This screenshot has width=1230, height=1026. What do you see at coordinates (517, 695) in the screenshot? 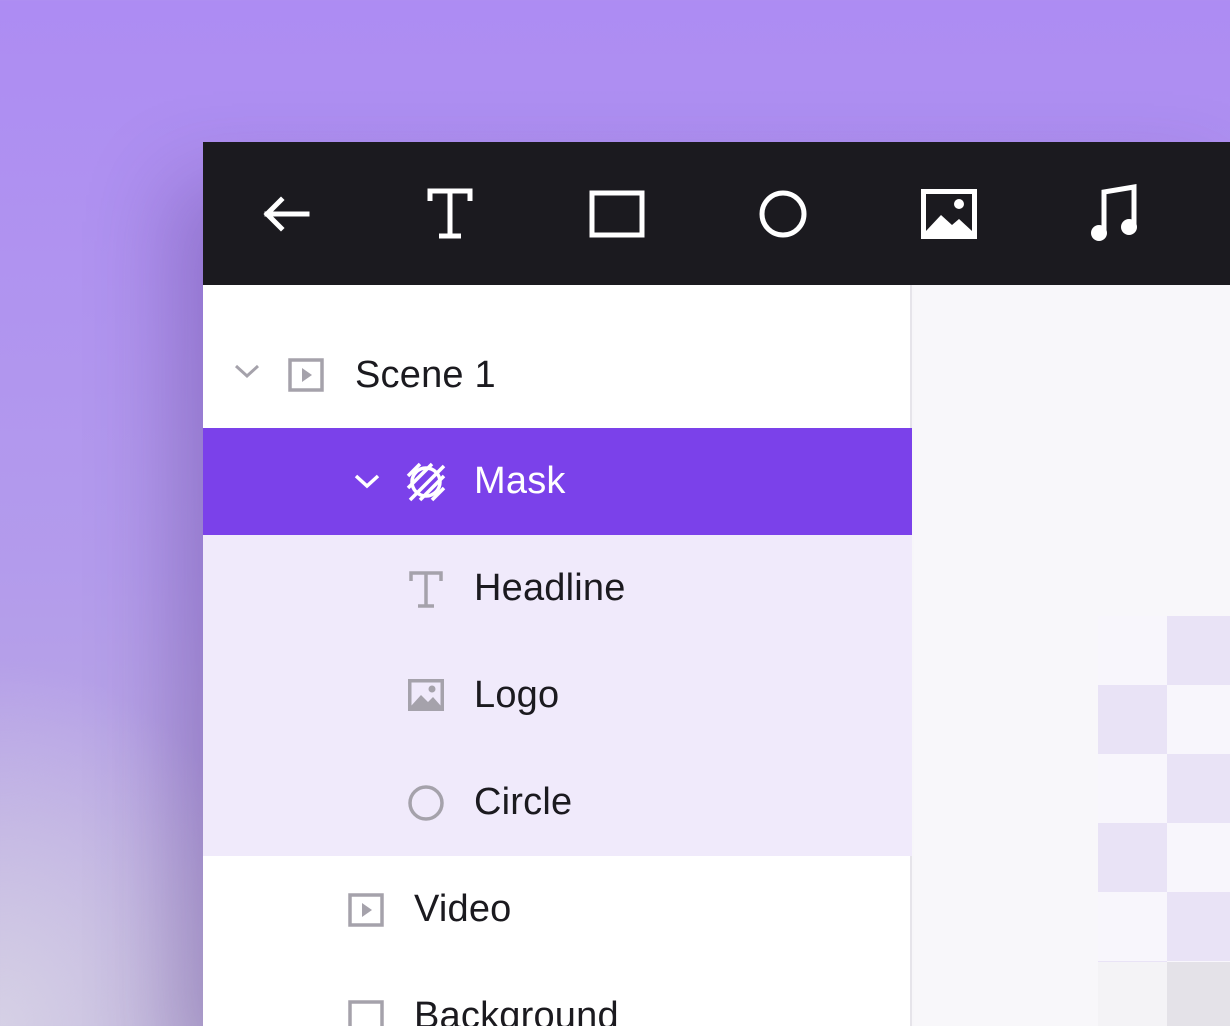
I see `layer-label: Logo` at bounding box center [517, 695].